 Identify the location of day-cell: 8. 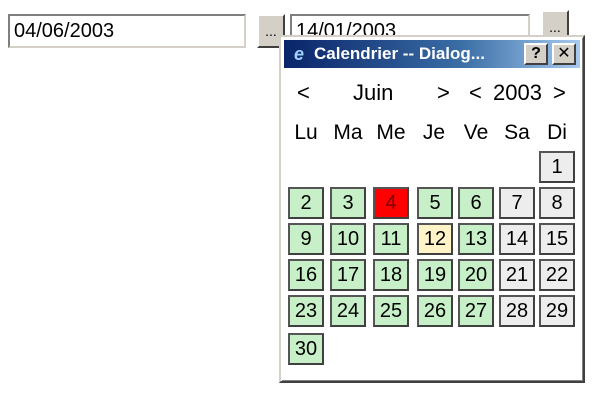
(557, 203).